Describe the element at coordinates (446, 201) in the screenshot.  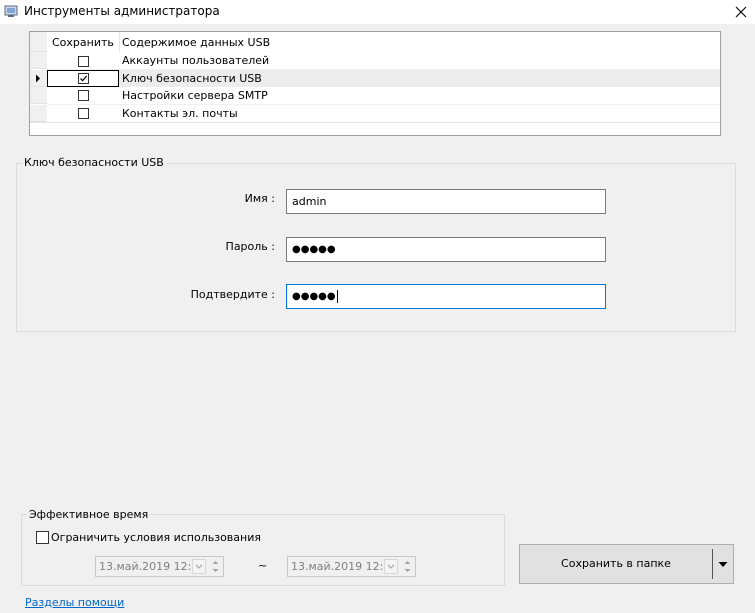
I see `name-input: admin` at that location.